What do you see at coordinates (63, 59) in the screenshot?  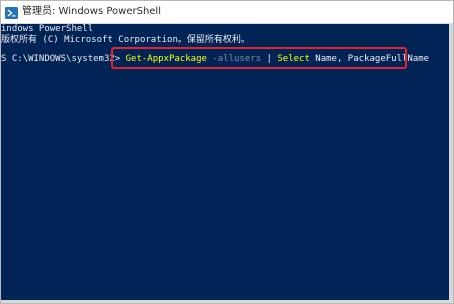 I see `prompt: S C:\WINDOWS\system32>` at bounding box center [63, 59].